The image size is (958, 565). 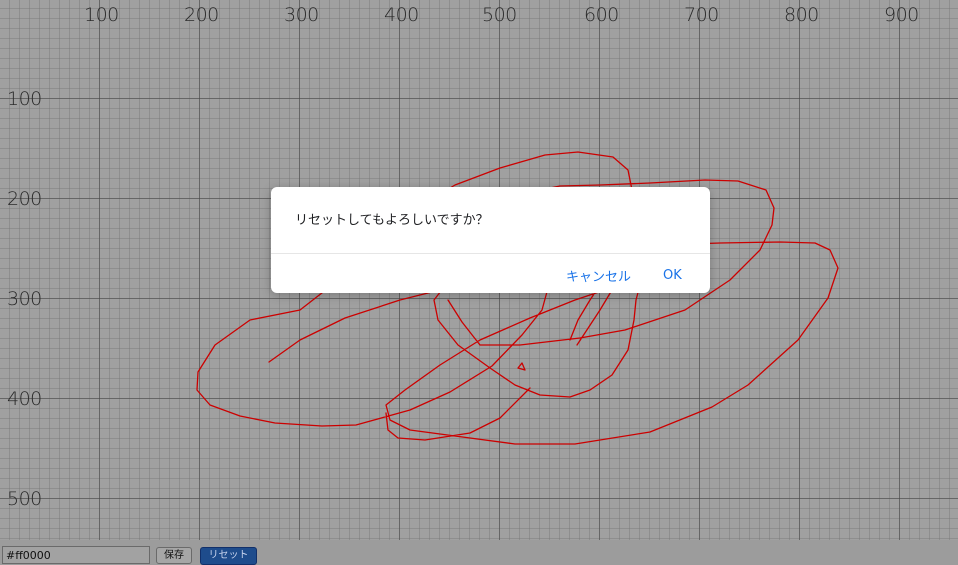 What do you see at coordinates (490, 240) in the screenshot?
I see `confirm-dialog: リセットしてもよろしいですか？ キャンセル OK` at bounding box center [490, 240].